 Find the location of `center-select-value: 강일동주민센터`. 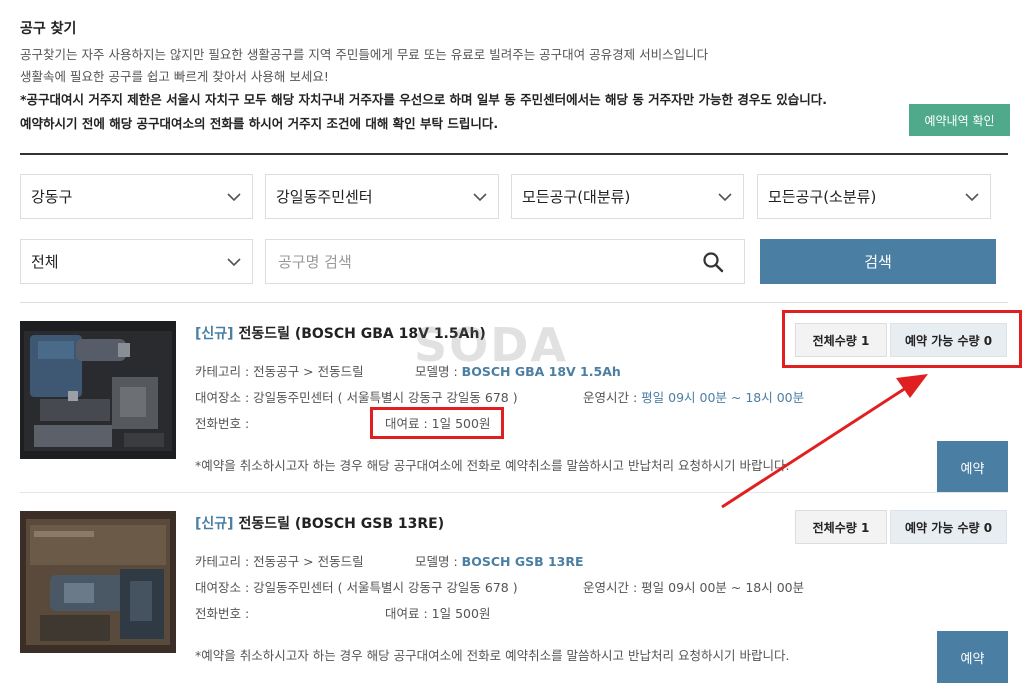

center-select-value: 강일동주민센터 is located at coordinates (324, 197).